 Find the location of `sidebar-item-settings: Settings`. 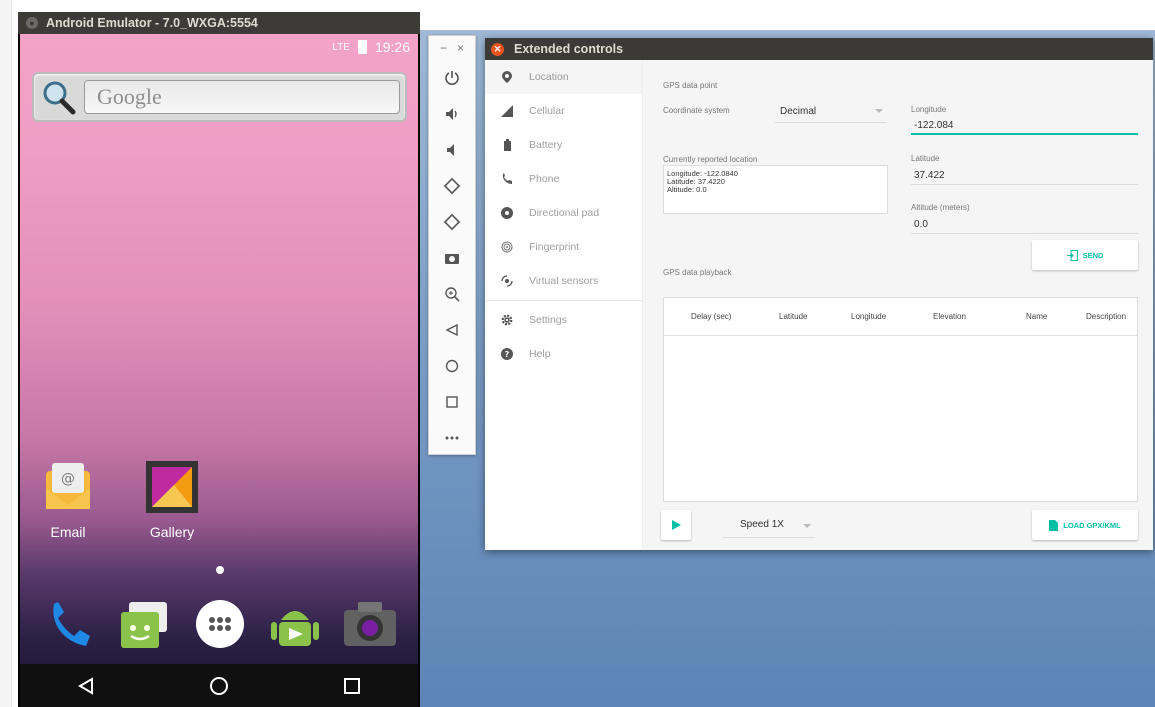

sidebar-item-settings: Settings is located at coordinates (563, 320).